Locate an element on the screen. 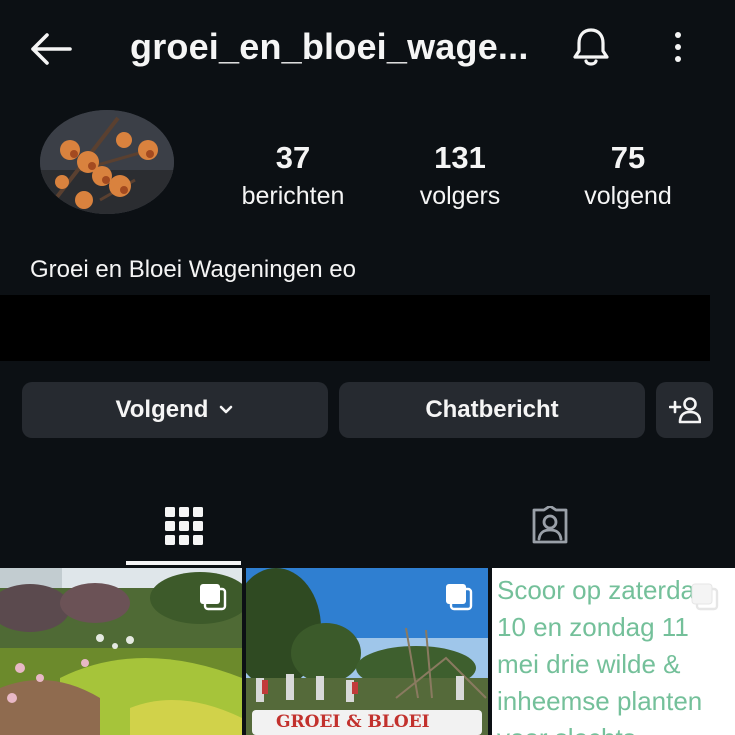 This screenshot has height=735, width=735. stat-posts-count: 37 is located at coordinates (293, 157).